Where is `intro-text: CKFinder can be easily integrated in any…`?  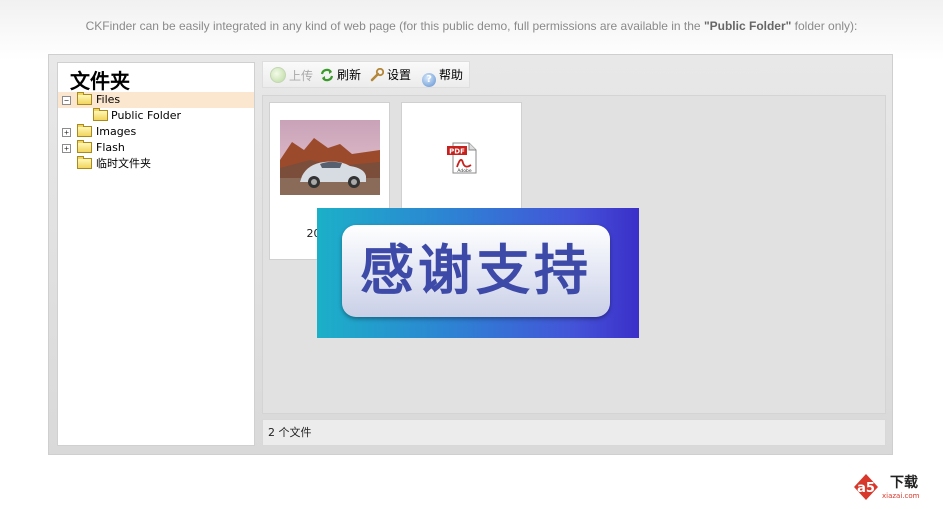 intro-text: CKFinder can be easily integrated in any… is located at coordinates (471, 26).